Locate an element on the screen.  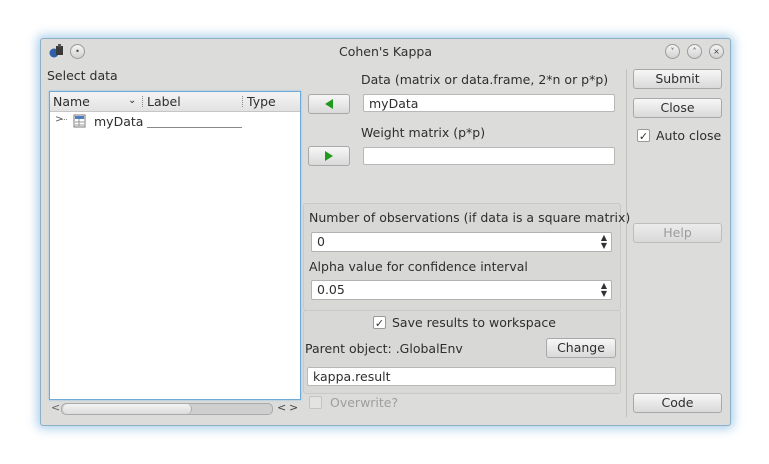
observations-value: 0 is located at coordinates (321, 241).